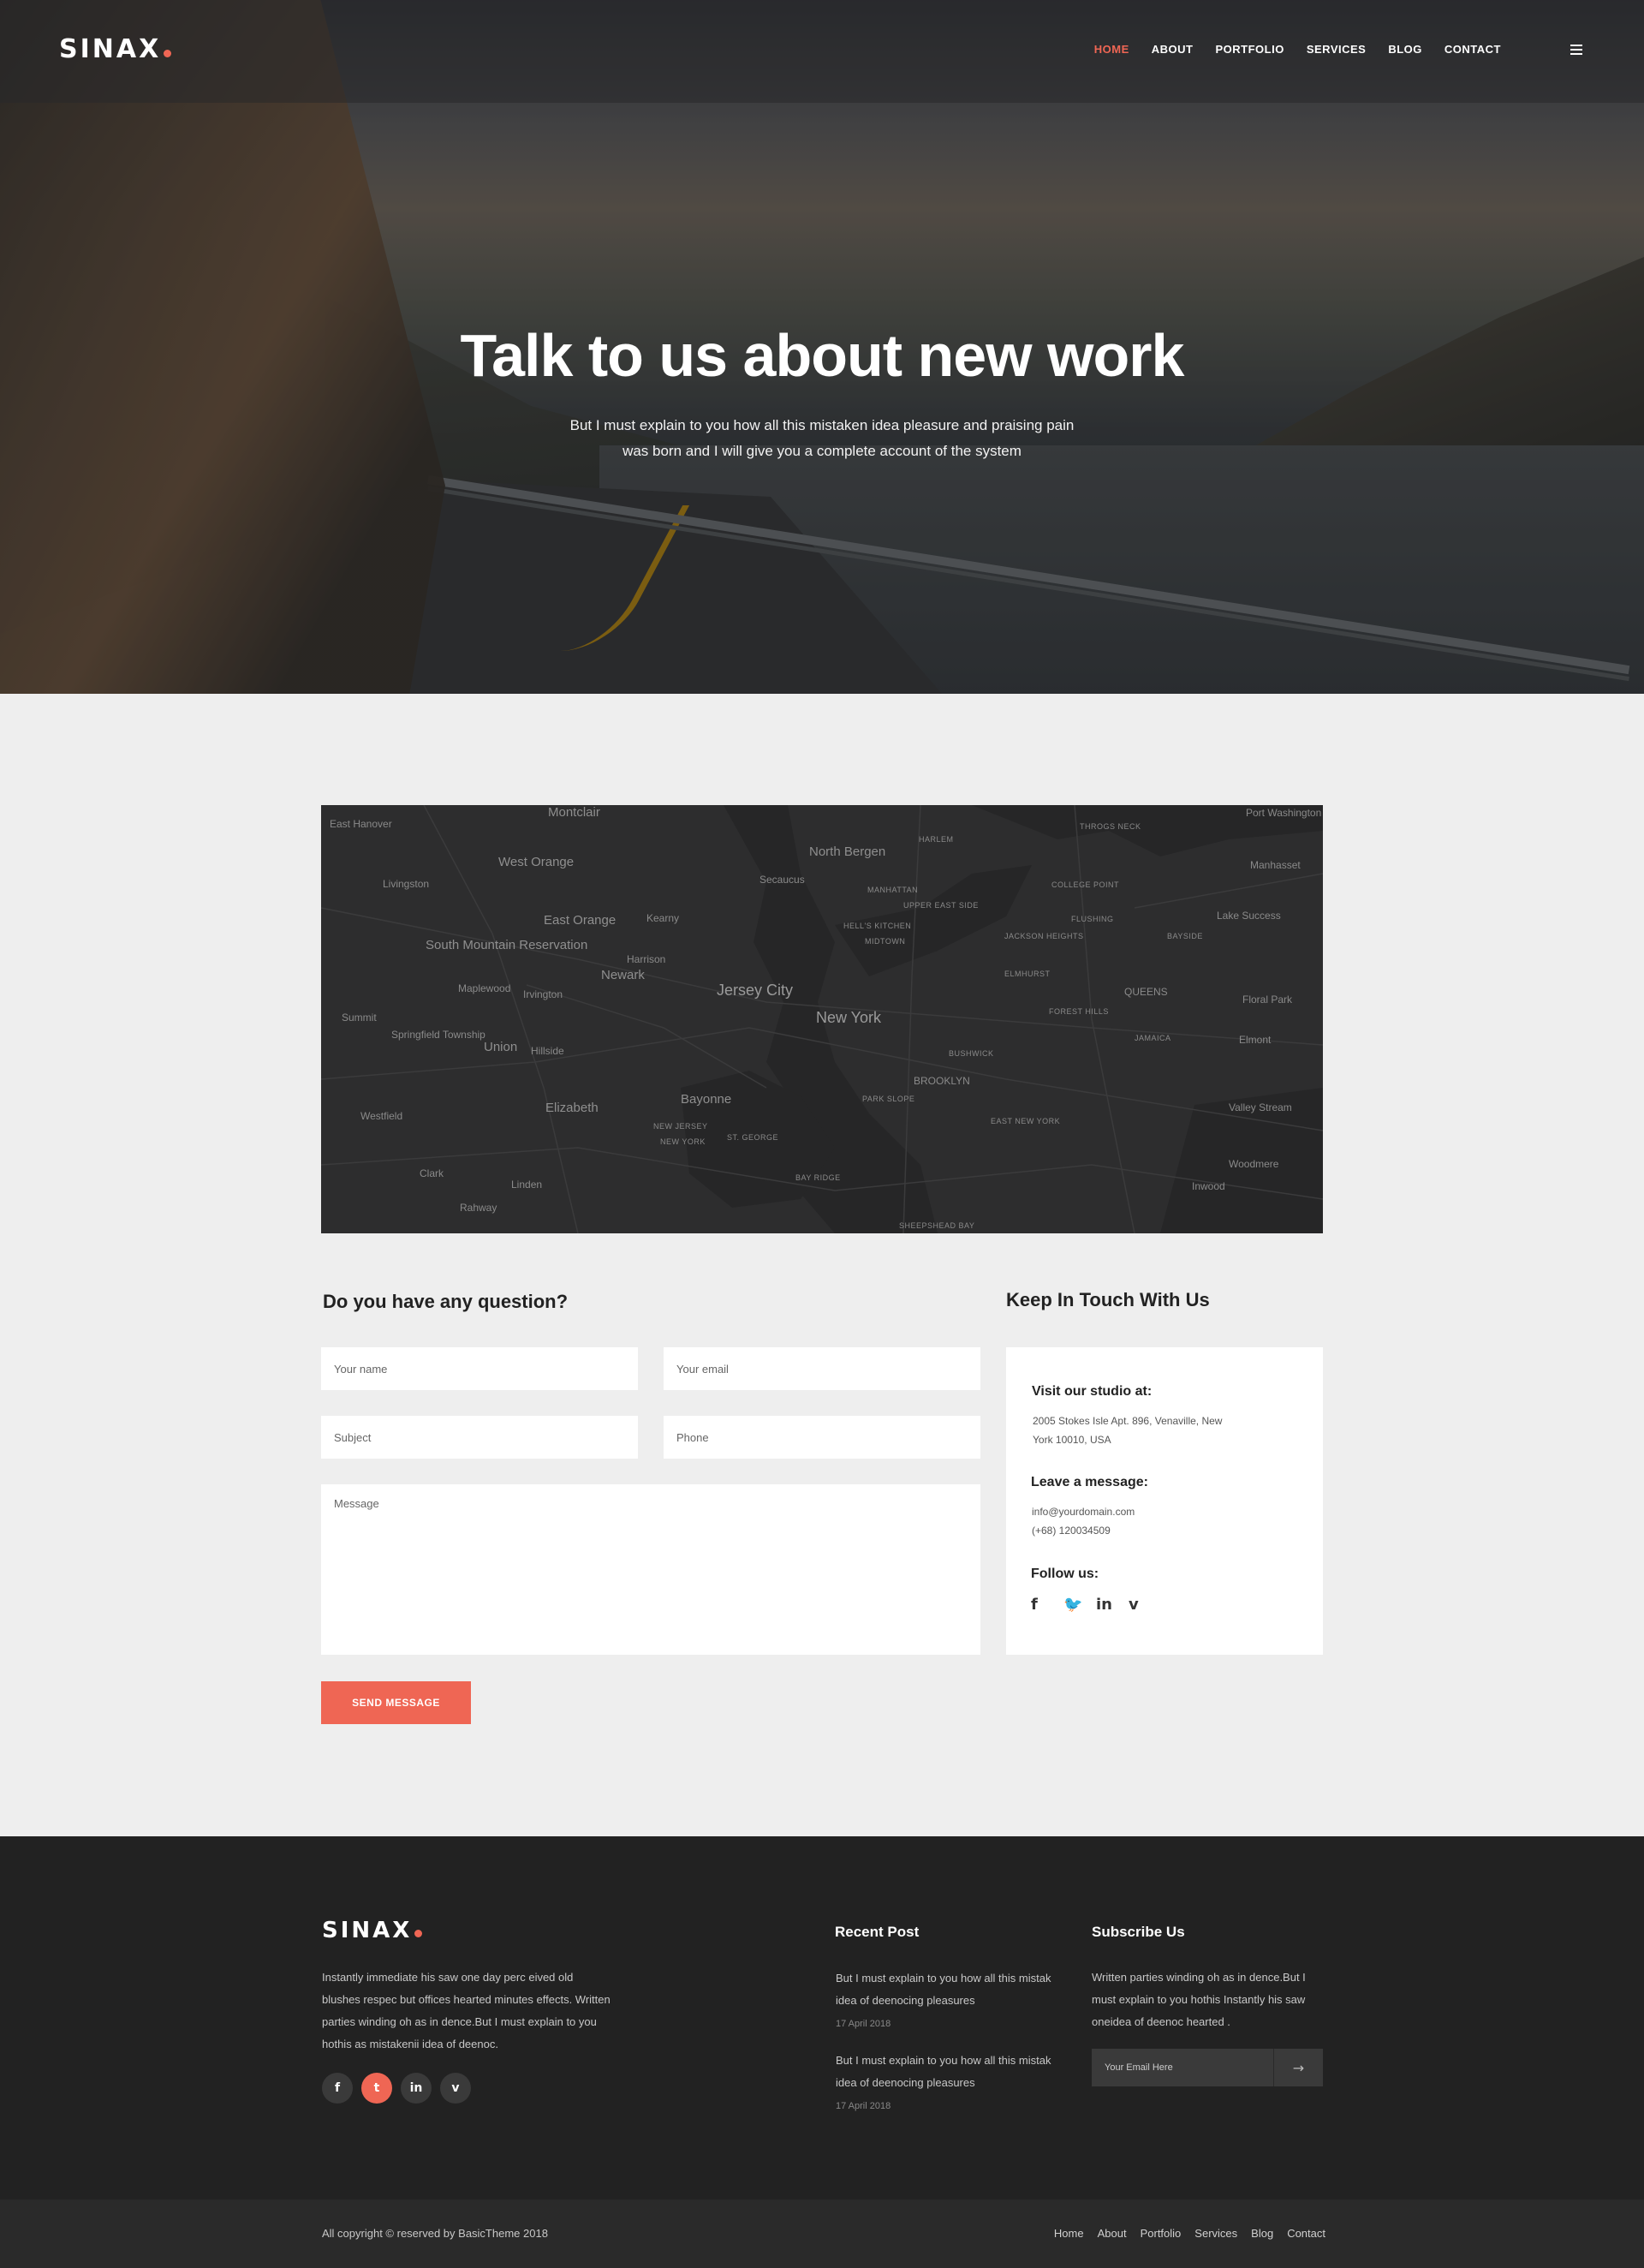 The height and width of the screenshot is (2268, 1644). What do you see at coordinates (847, 852) in the screenshot?
I see `map-label: North Bergen` at bounding box center [847, 852].